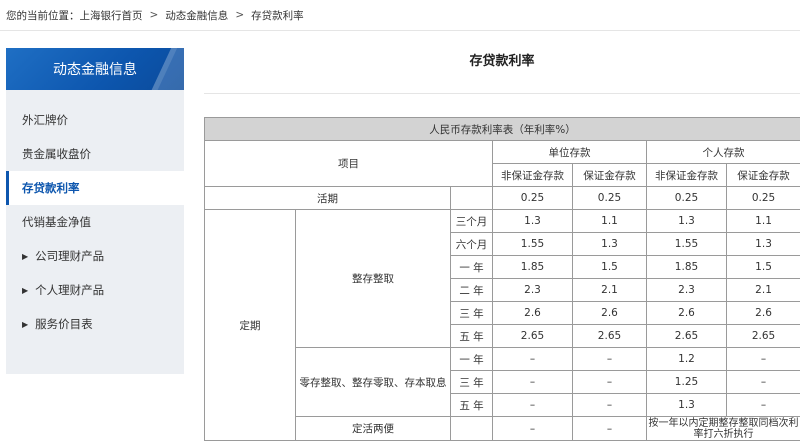 The height and width of the screenshot is (441, 800). I want to click on row-label-installment: 零存整取、整存零取、存本取息, so click(373, 382).